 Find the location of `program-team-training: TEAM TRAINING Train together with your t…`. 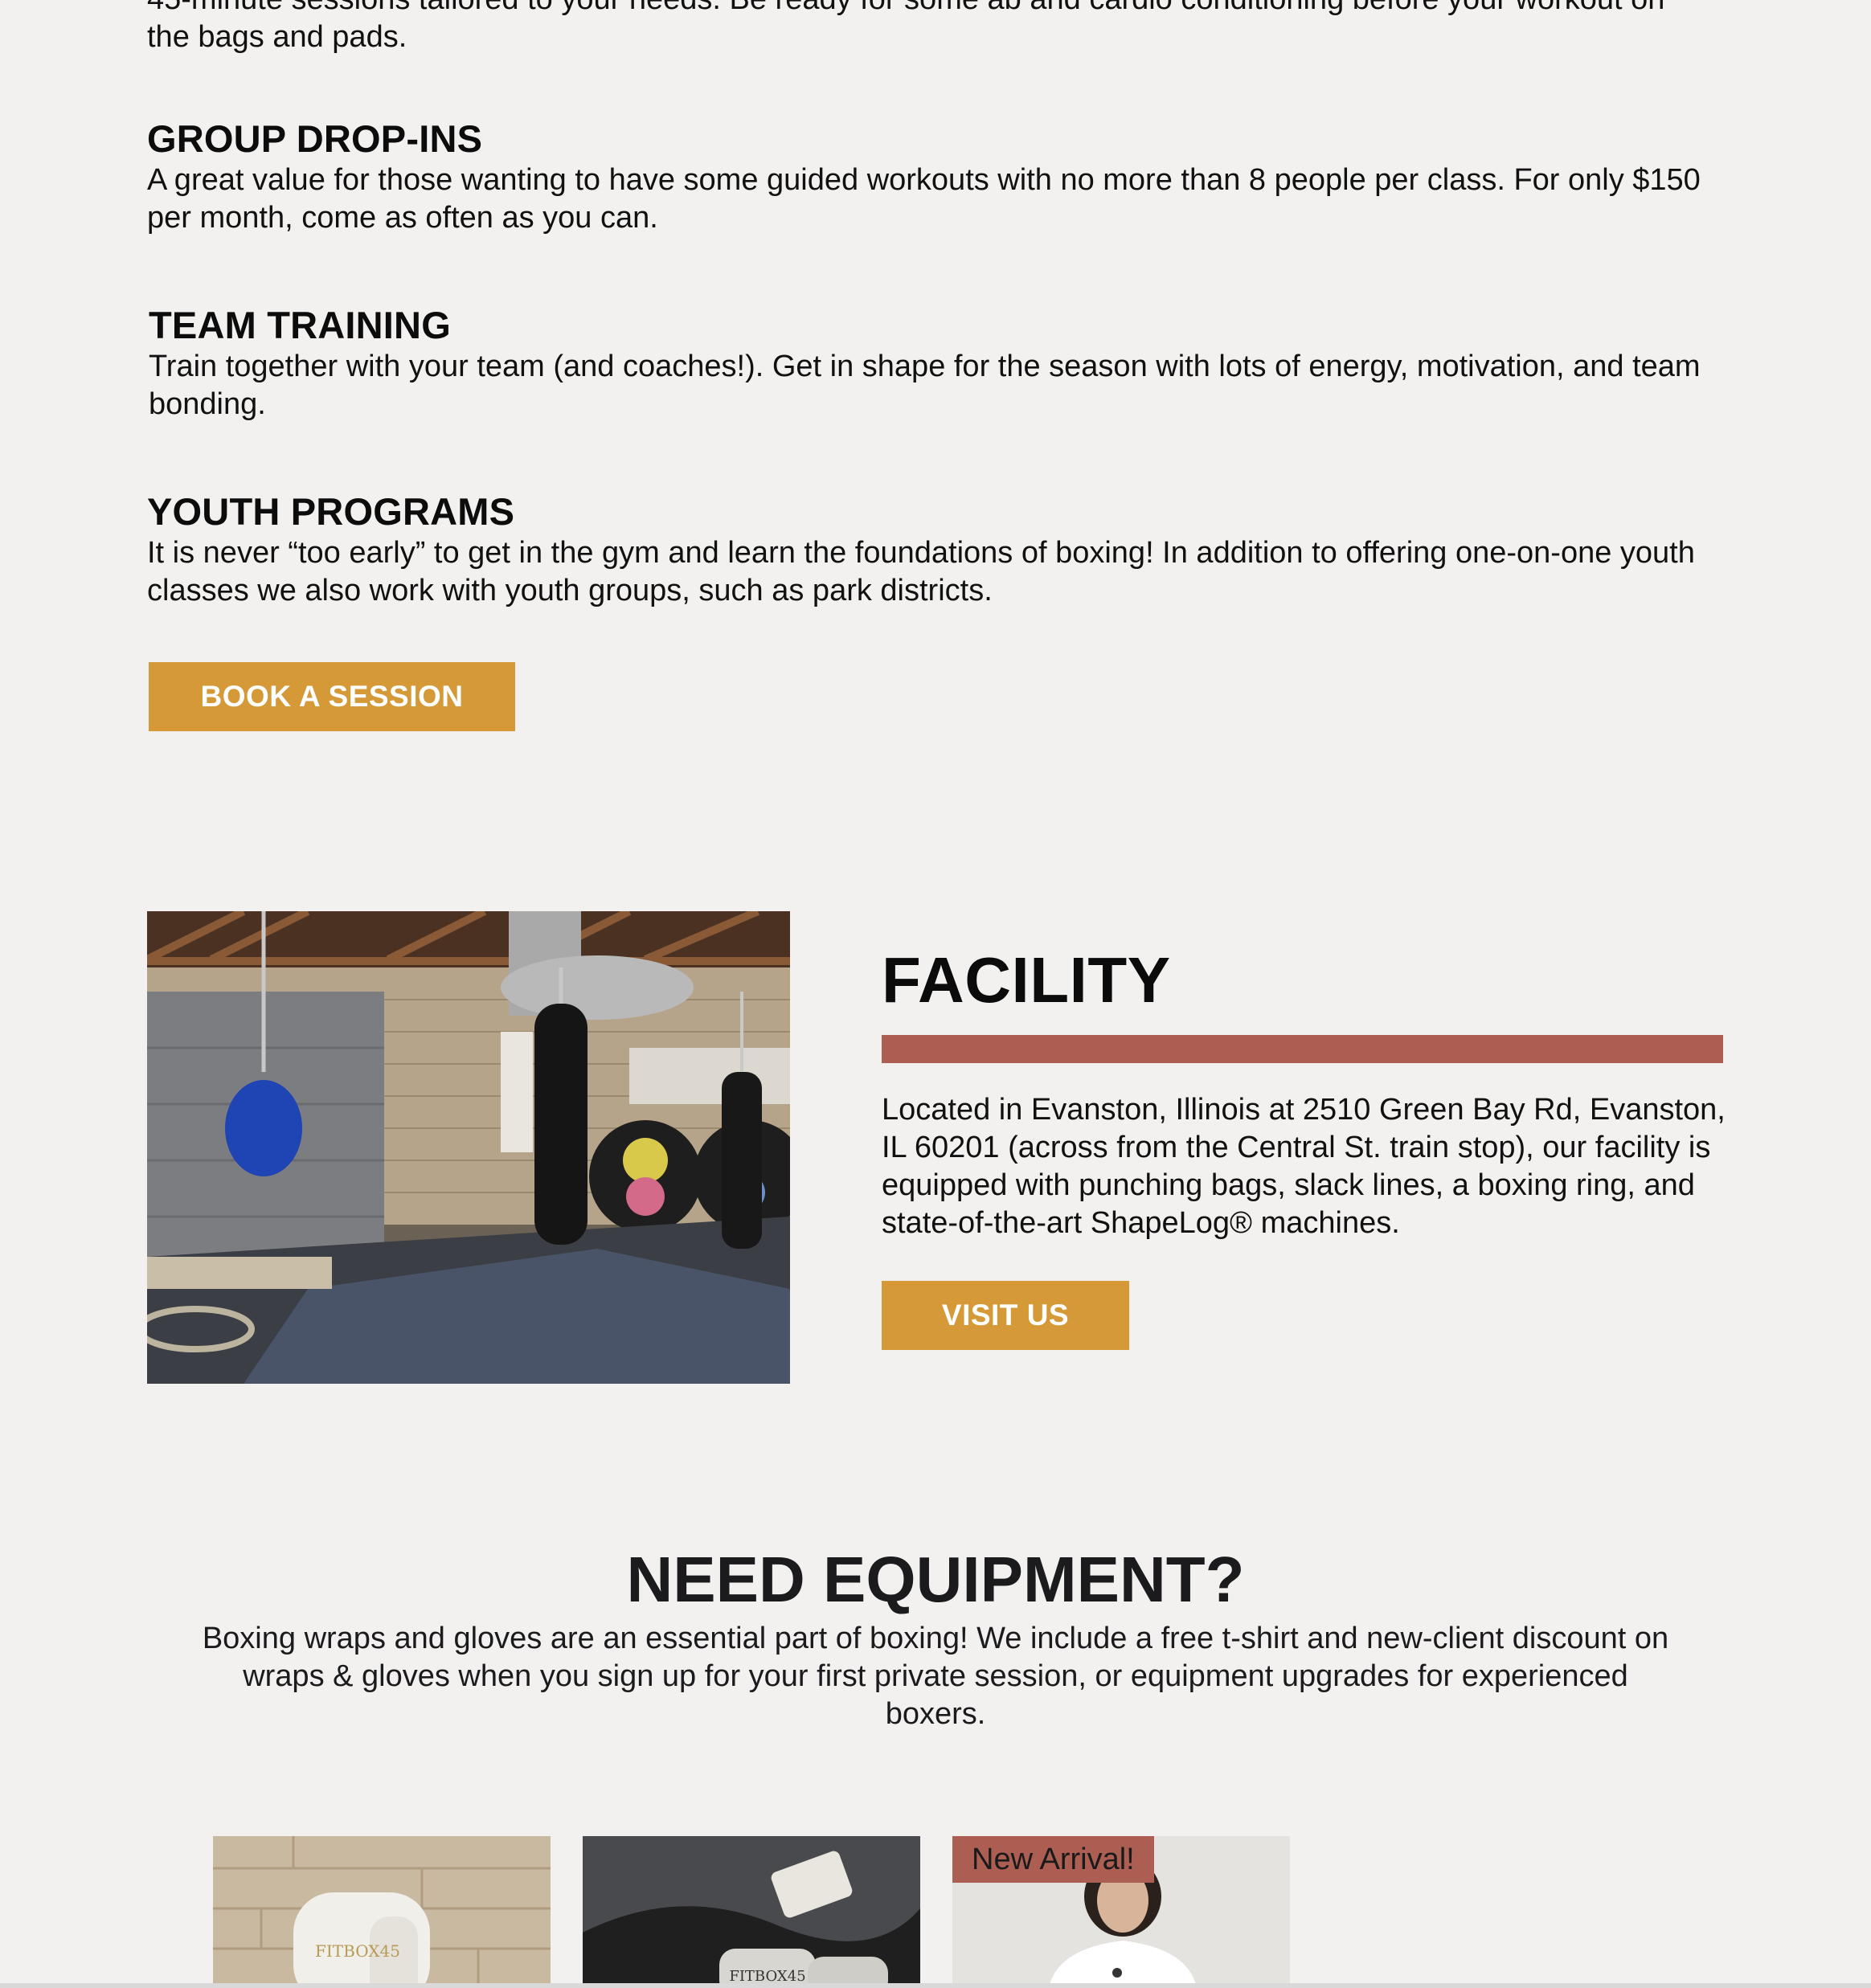

program-team-training: TEAM TRAINING Train together with your t… is located at coordinates (932, 363).